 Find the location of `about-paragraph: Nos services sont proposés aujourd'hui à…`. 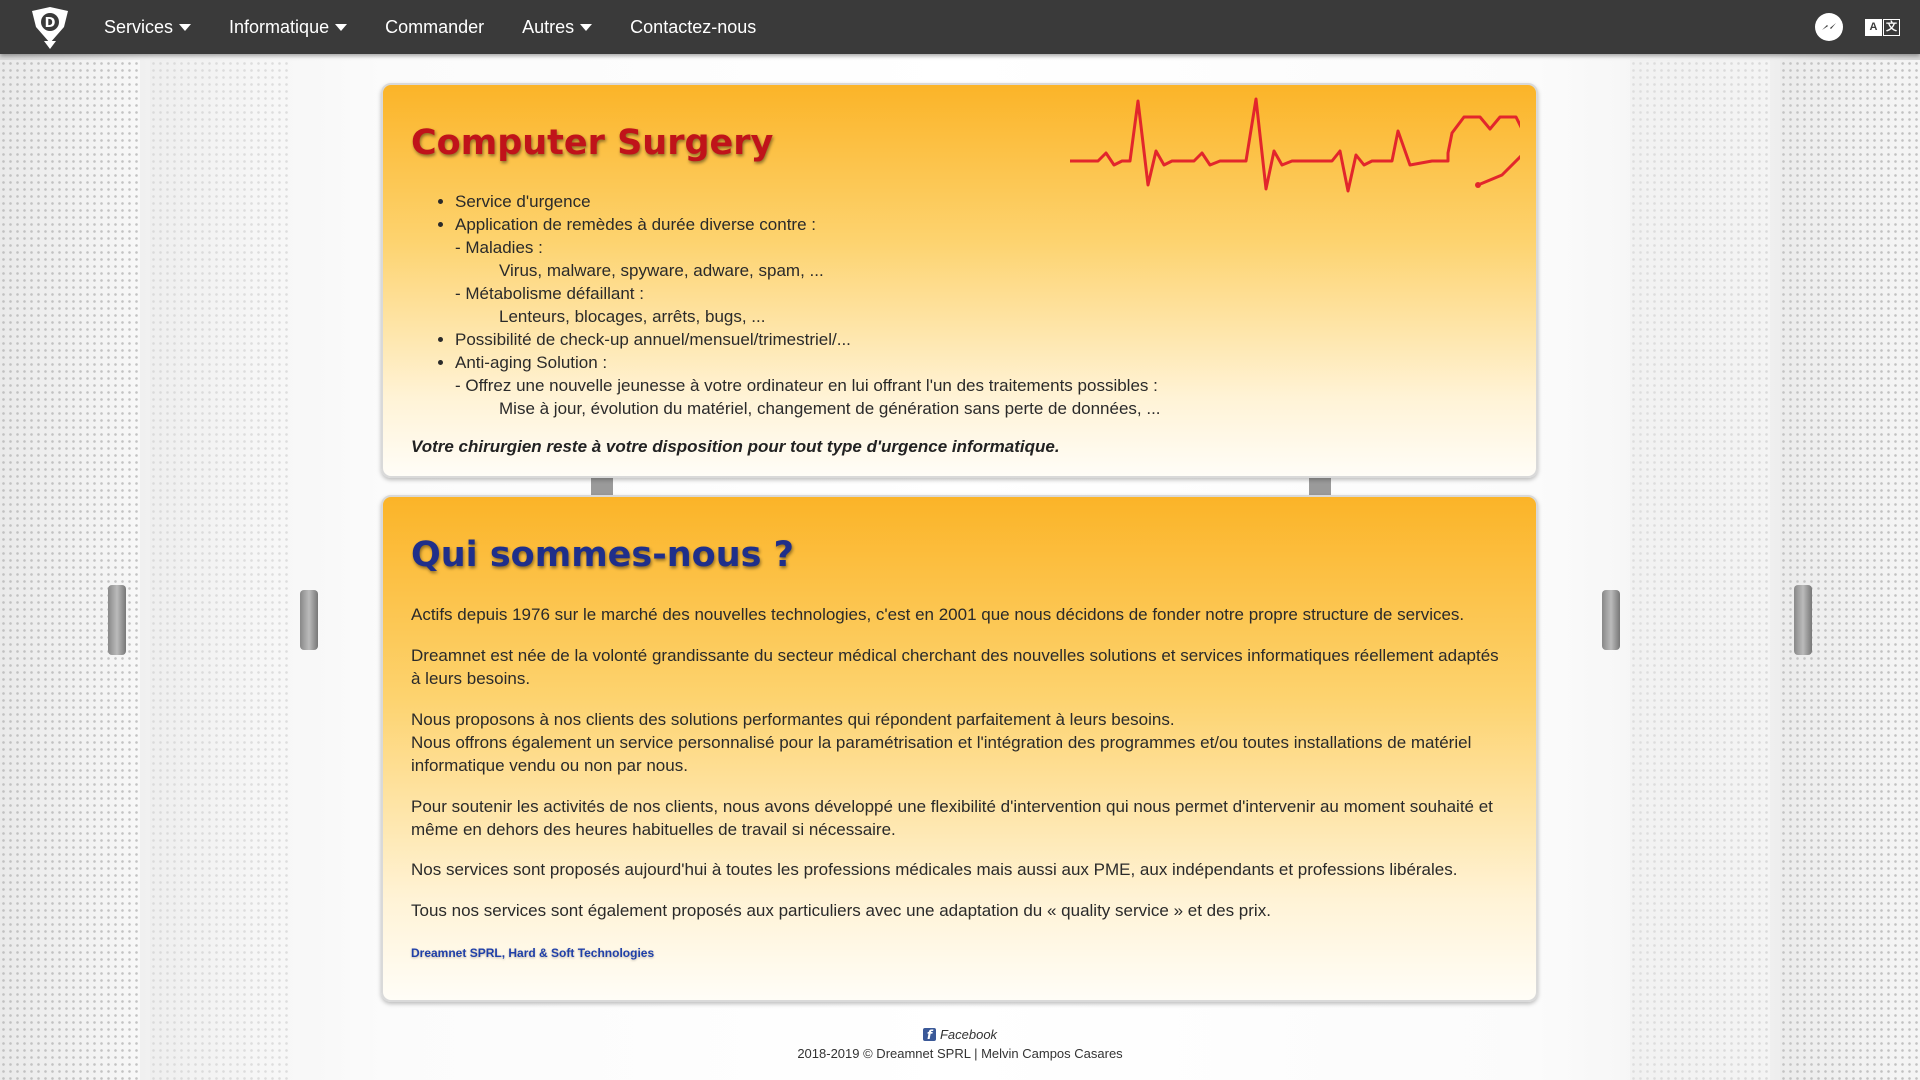

about-paragraph: Nos services sont proposés aujourd'hui à… is located at coordinates (934, 869).